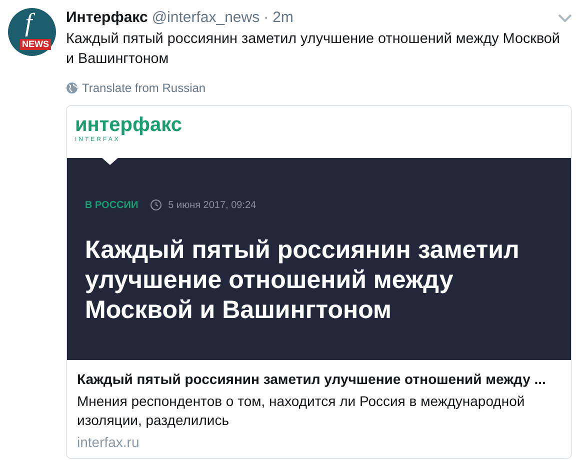 The image size is (578, 463). What do you see at coordinates (107, 18) in the screenshot?
I see `author-name: Интерфакс` at bounding box center [107, 18].